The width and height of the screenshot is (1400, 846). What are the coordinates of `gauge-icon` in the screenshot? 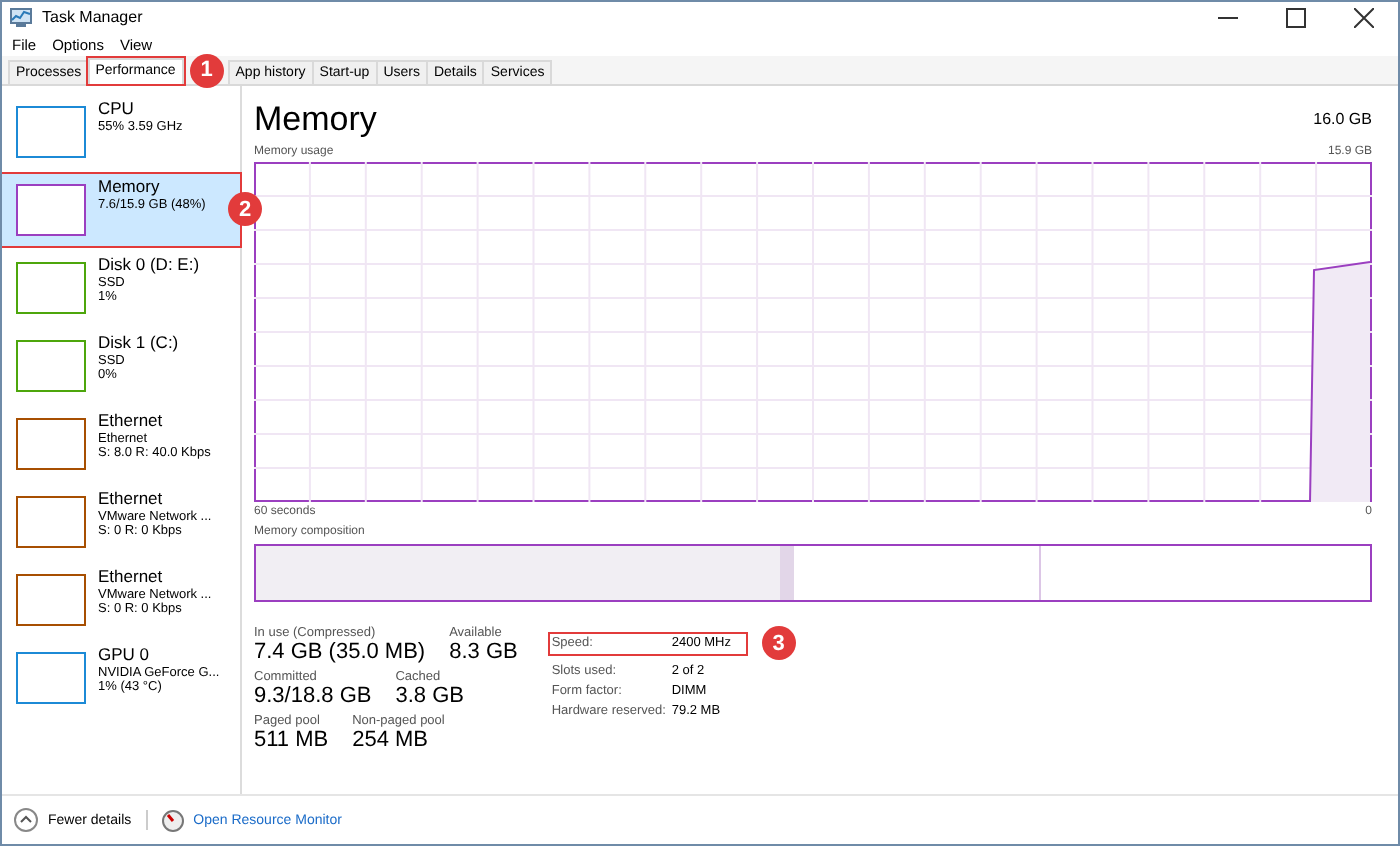 It's located at (172, 820).